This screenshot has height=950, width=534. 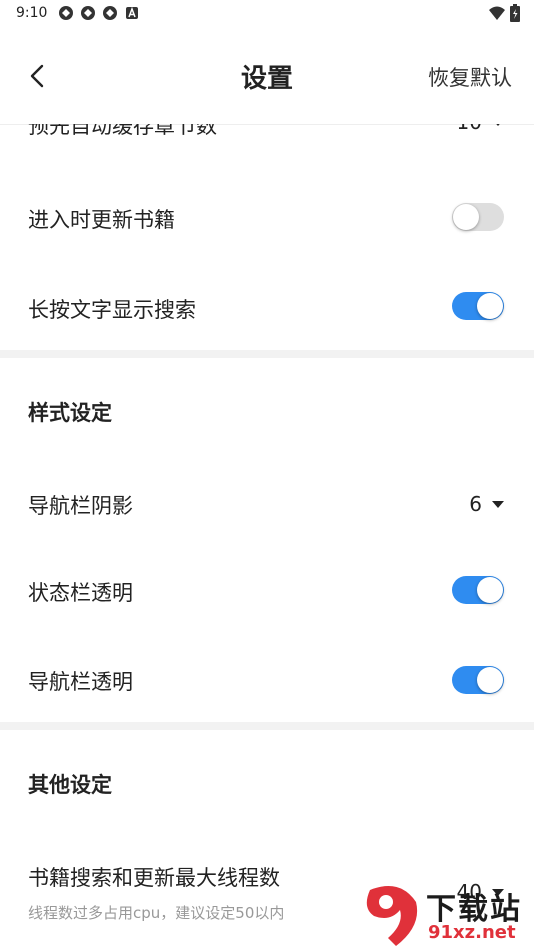 What do you see at coordinates (70, 413) in the screenshot?
I see `section-title-style: 样式设定` at bounding box center [70, 413].